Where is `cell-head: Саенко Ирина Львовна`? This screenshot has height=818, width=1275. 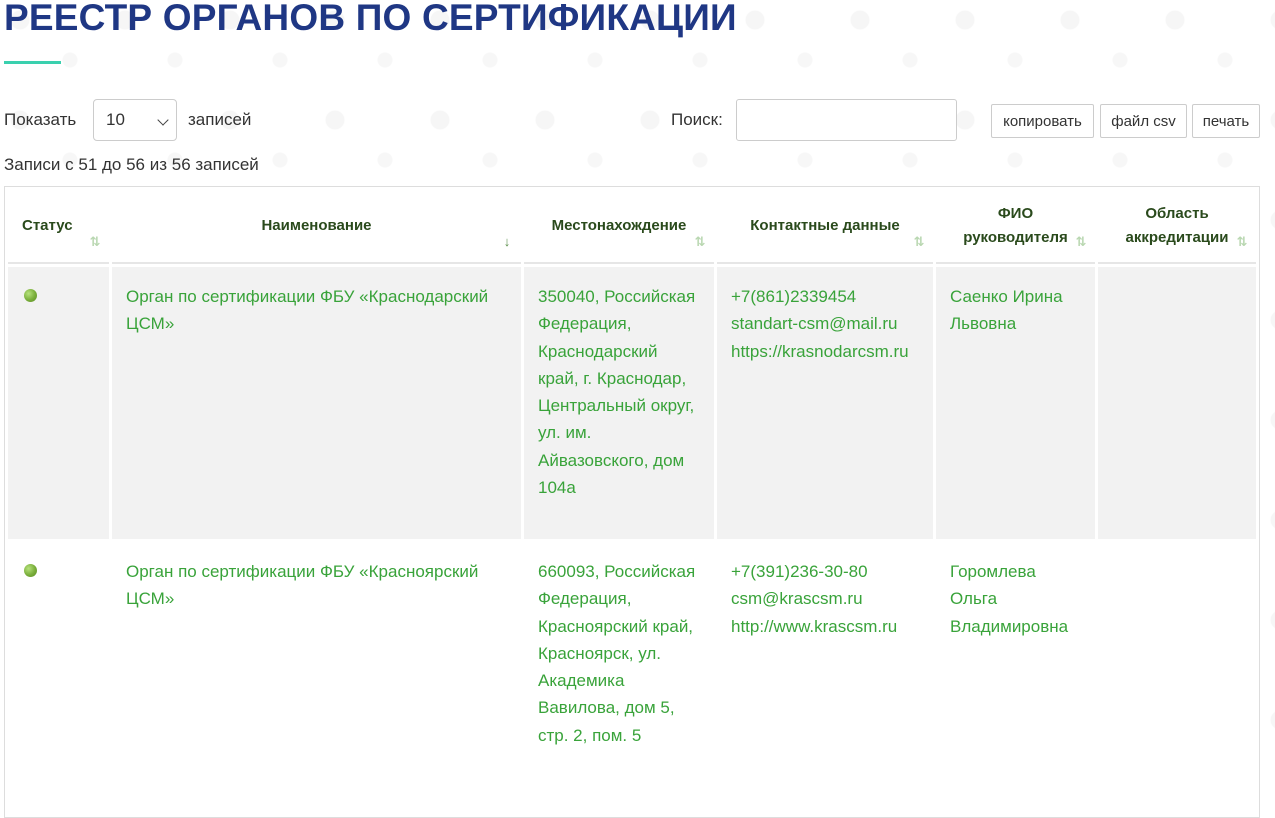 cell-head: Саенко Ирина Львовна is located at coordinates (1015, 403).